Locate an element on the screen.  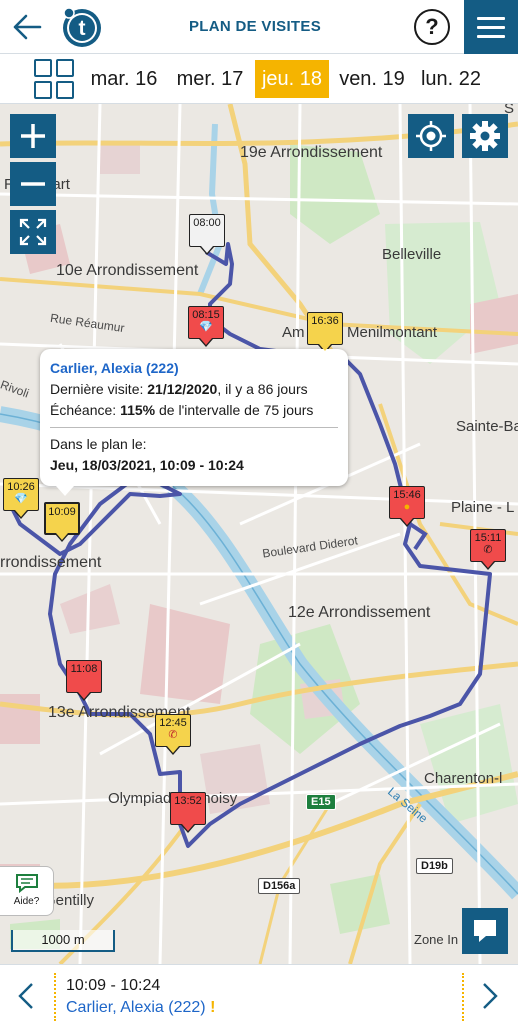
page-title: PLAN DE VISITES is located at coordinates (255, 26).